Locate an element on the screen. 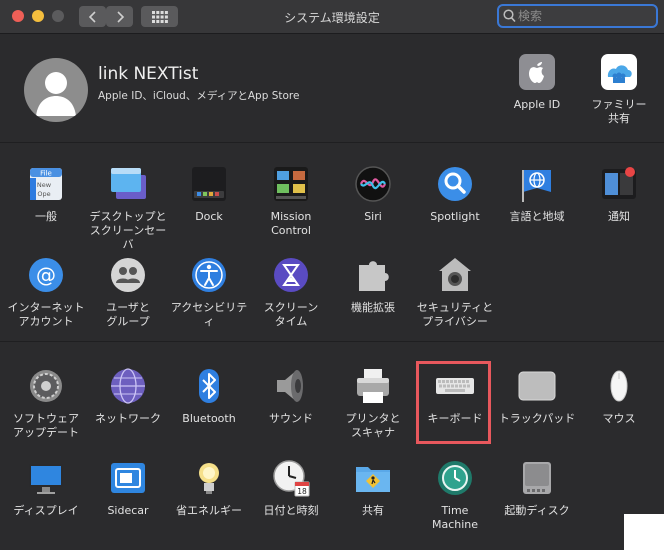 The image size is (664, 550). bluetooth-icon is located at coordinates (209, 386).